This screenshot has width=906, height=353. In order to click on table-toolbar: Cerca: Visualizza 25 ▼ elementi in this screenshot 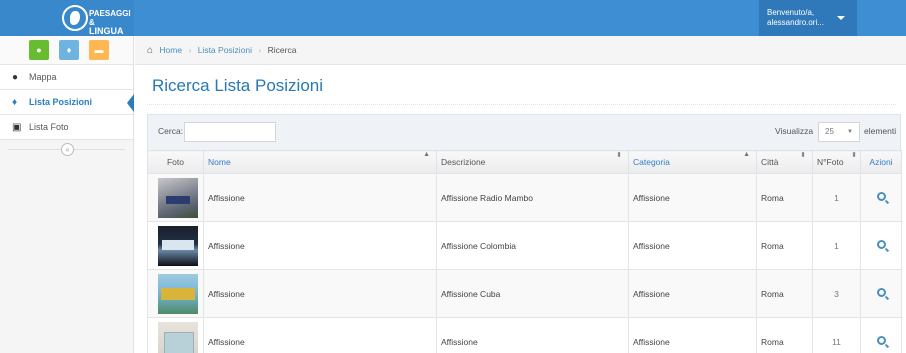, I will do `click(524, 132)`.